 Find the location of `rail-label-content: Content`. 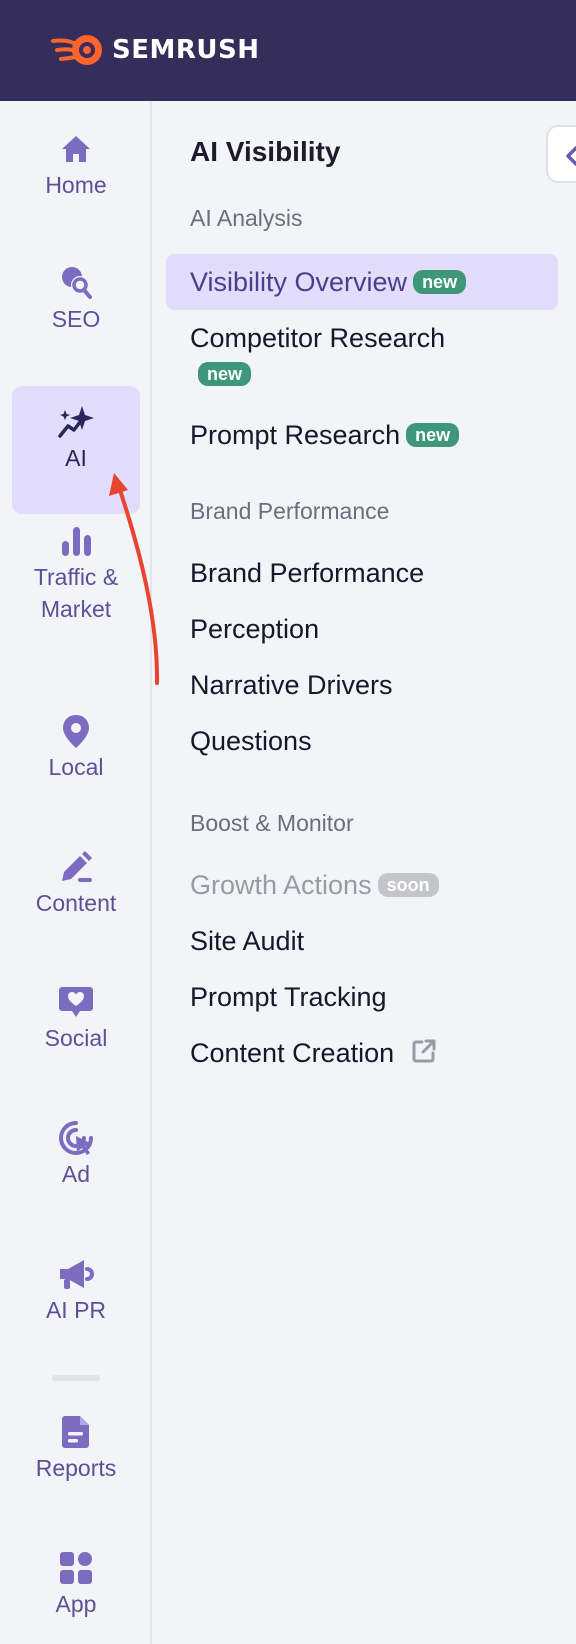

rail-label-content: Content is located at coordinates (76, 903).